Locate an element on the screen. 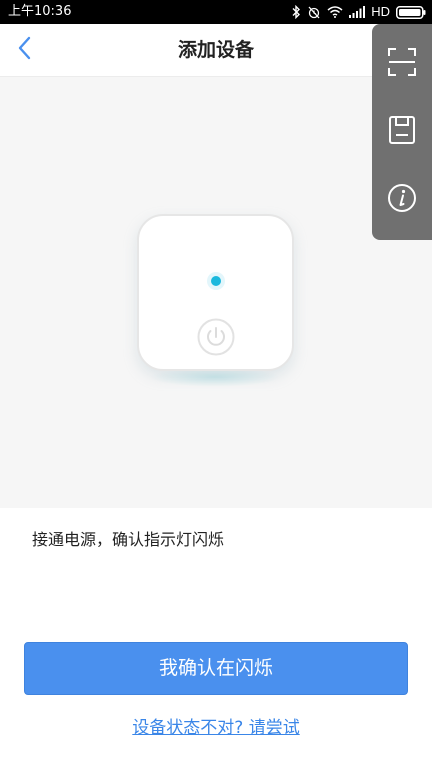 The image size is (432, 768). floating-toolbar is located at coordinates (402, 132).